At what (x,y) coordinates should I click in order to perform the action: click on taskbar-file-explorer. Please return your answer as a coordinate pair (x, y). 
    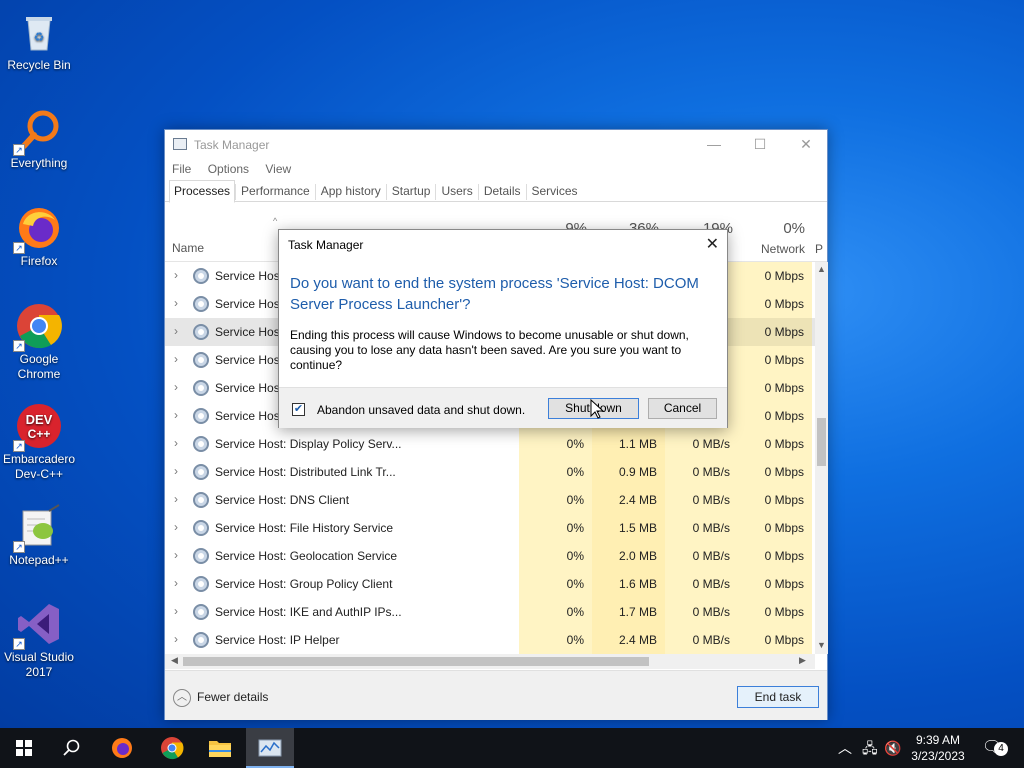
    Looking at the image, I should click on (220, 748).